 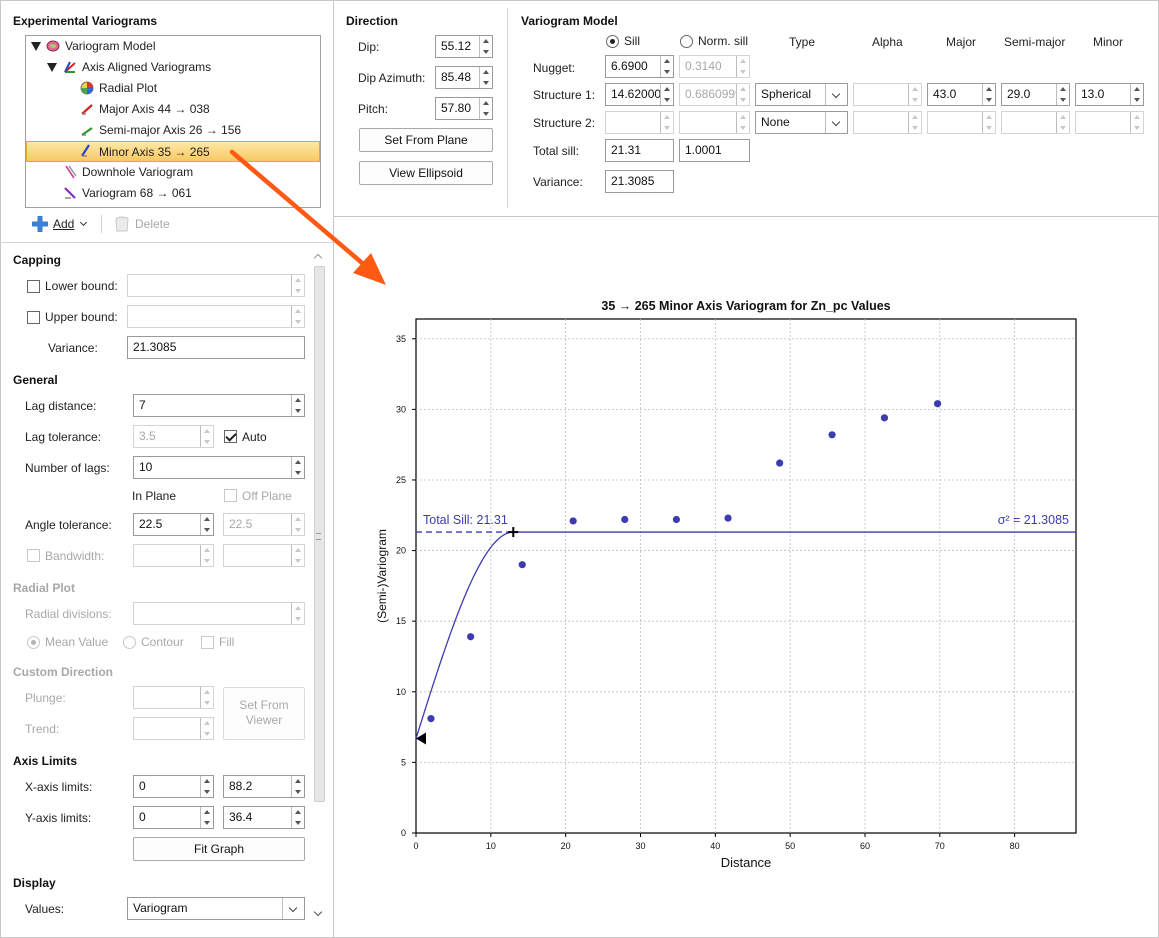 What do you see at coordinates (85, 150) in the screenshot?
I see `minor-axis-icon` at bounding box center [85, 150].